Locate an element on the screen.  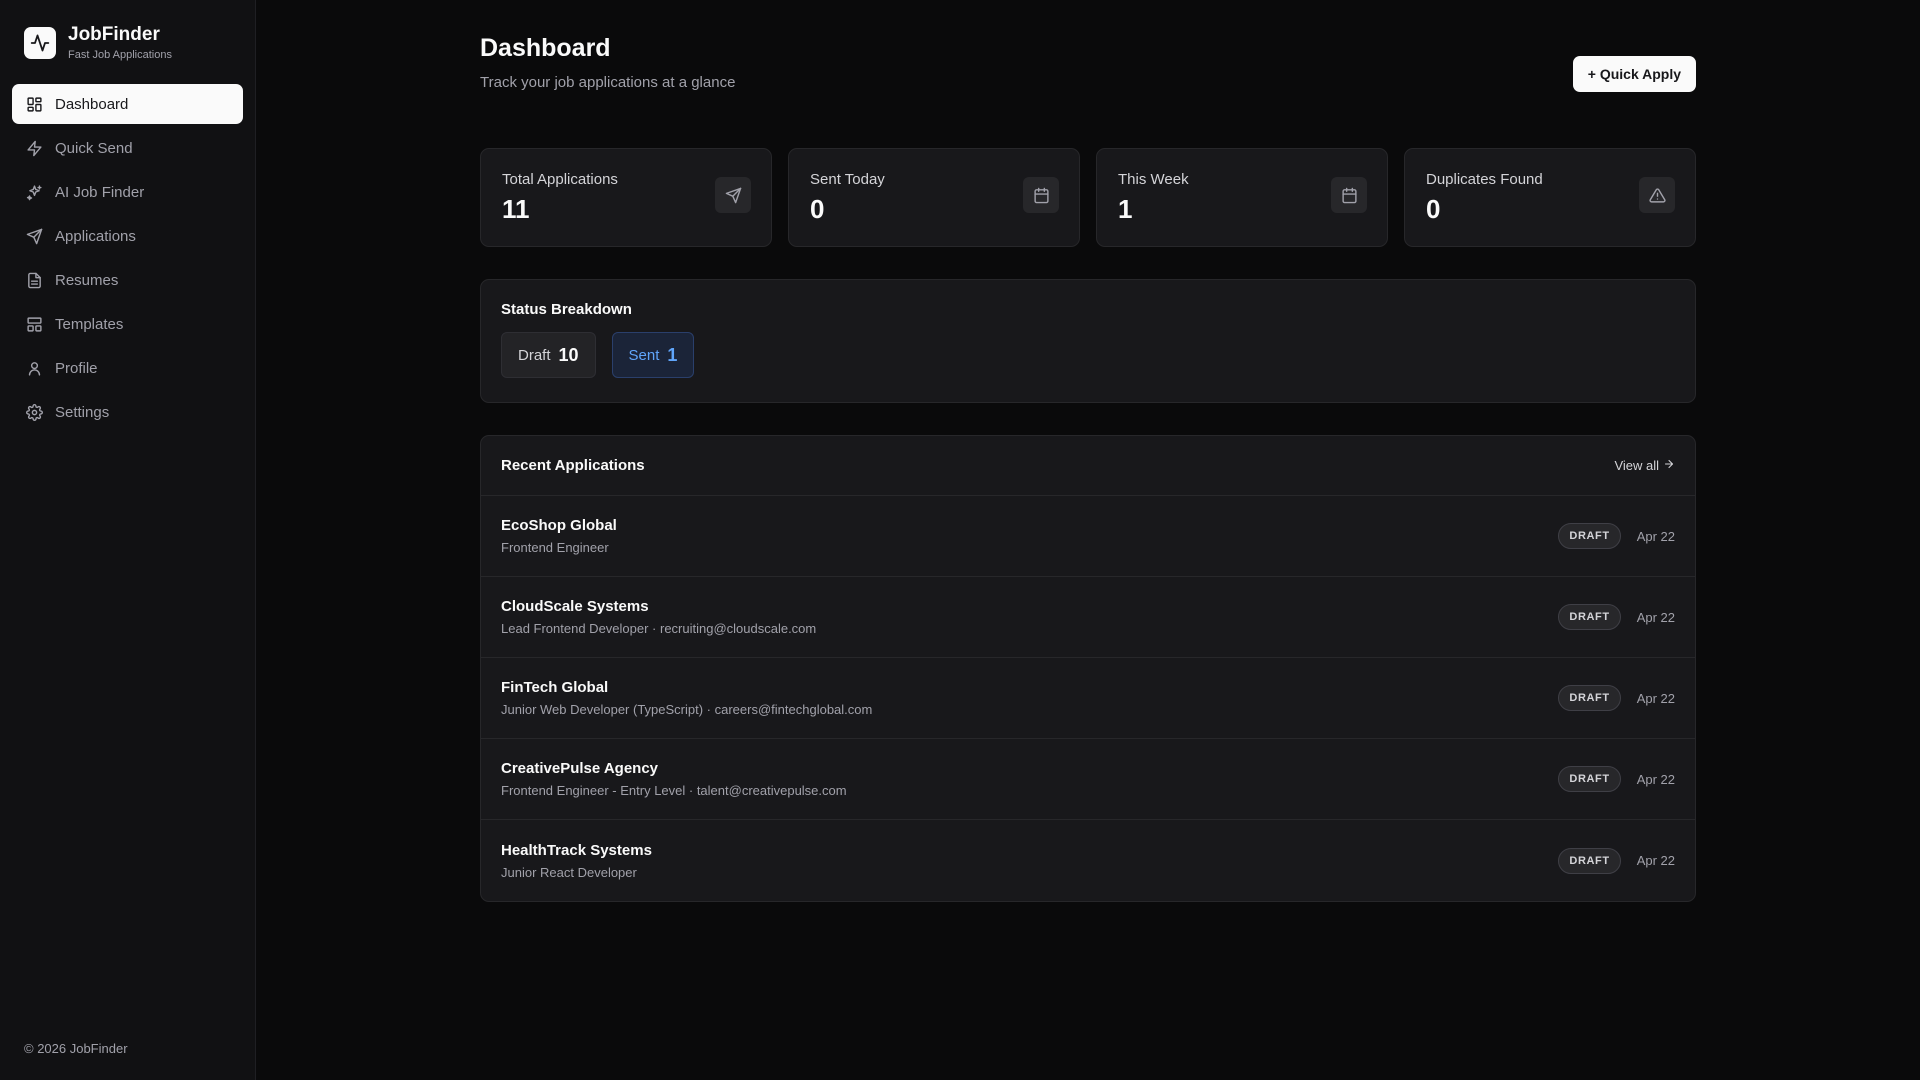
section-title: Recent Applications is located at coordinates (573, 465).